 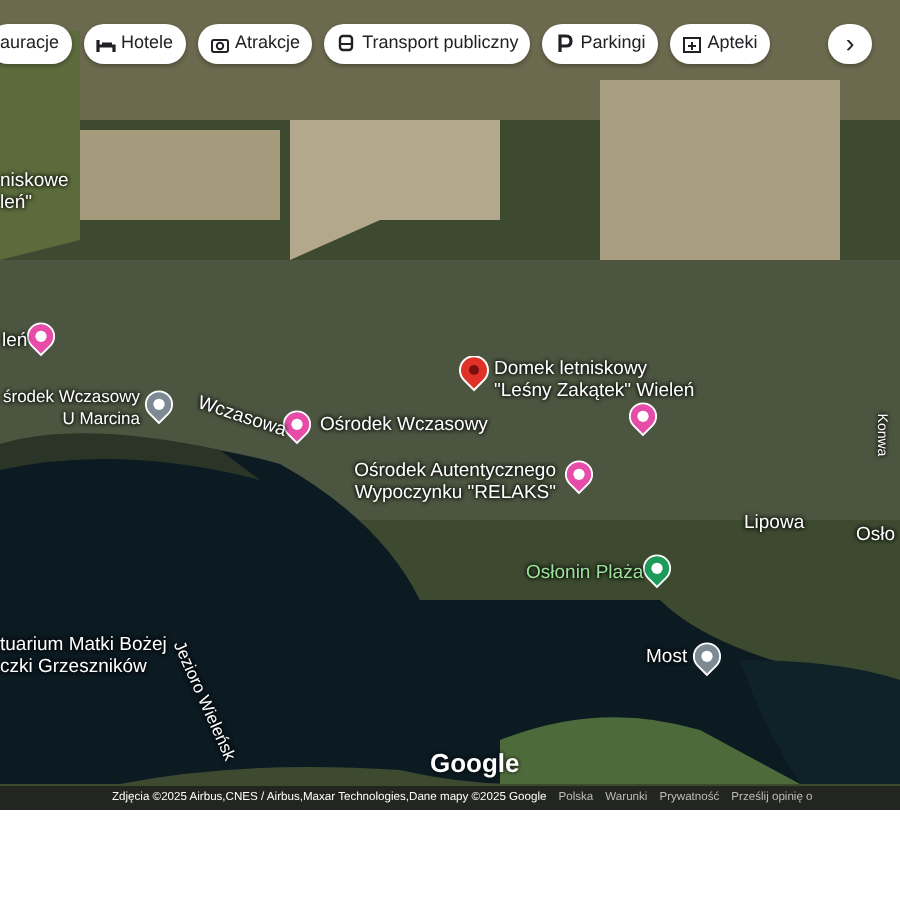 What do you see at coordinates (475, 764) in the screenshot?
I see `map-logo: Google` at bounding box center [475, 764].